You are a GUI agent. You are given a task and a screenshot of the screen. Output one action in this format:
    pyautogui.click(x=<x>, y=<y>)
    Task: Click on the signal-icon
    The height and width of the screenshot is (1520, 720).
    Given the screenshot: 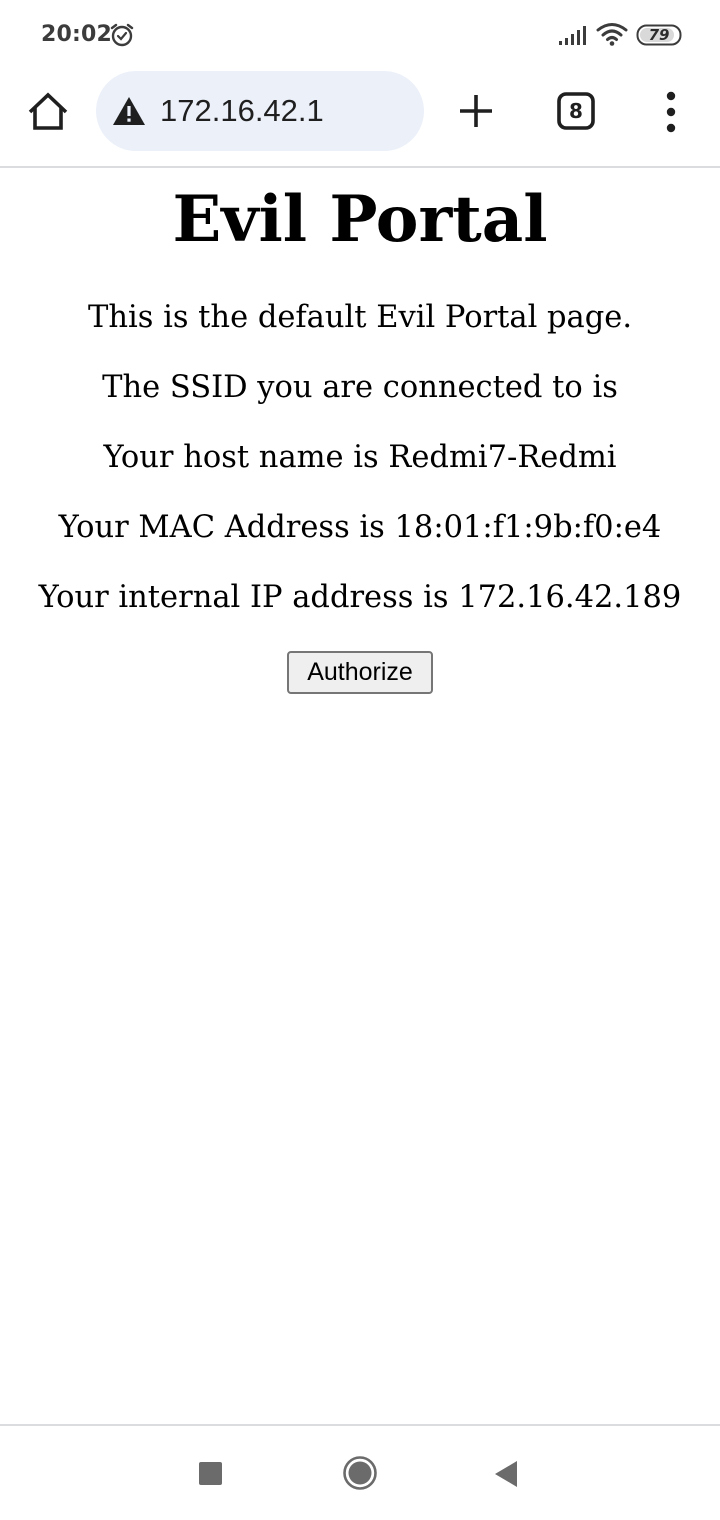 What is the action you would take?
    pyautogui.click(x=572, y=35)
    